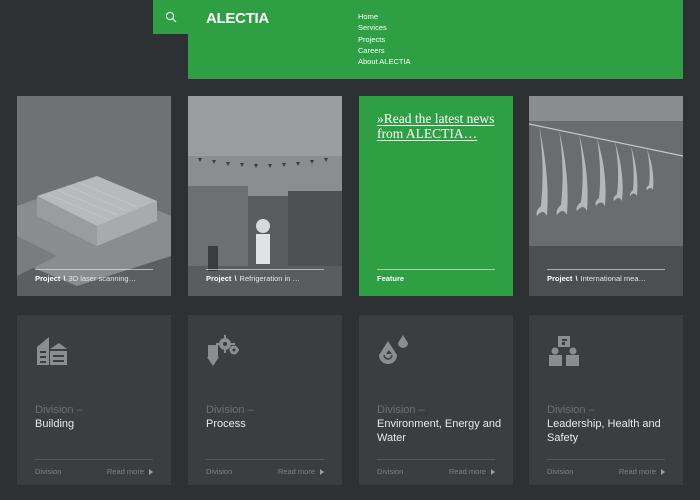  I want to click on nav-item-projects: Projects, so click(384, 39).